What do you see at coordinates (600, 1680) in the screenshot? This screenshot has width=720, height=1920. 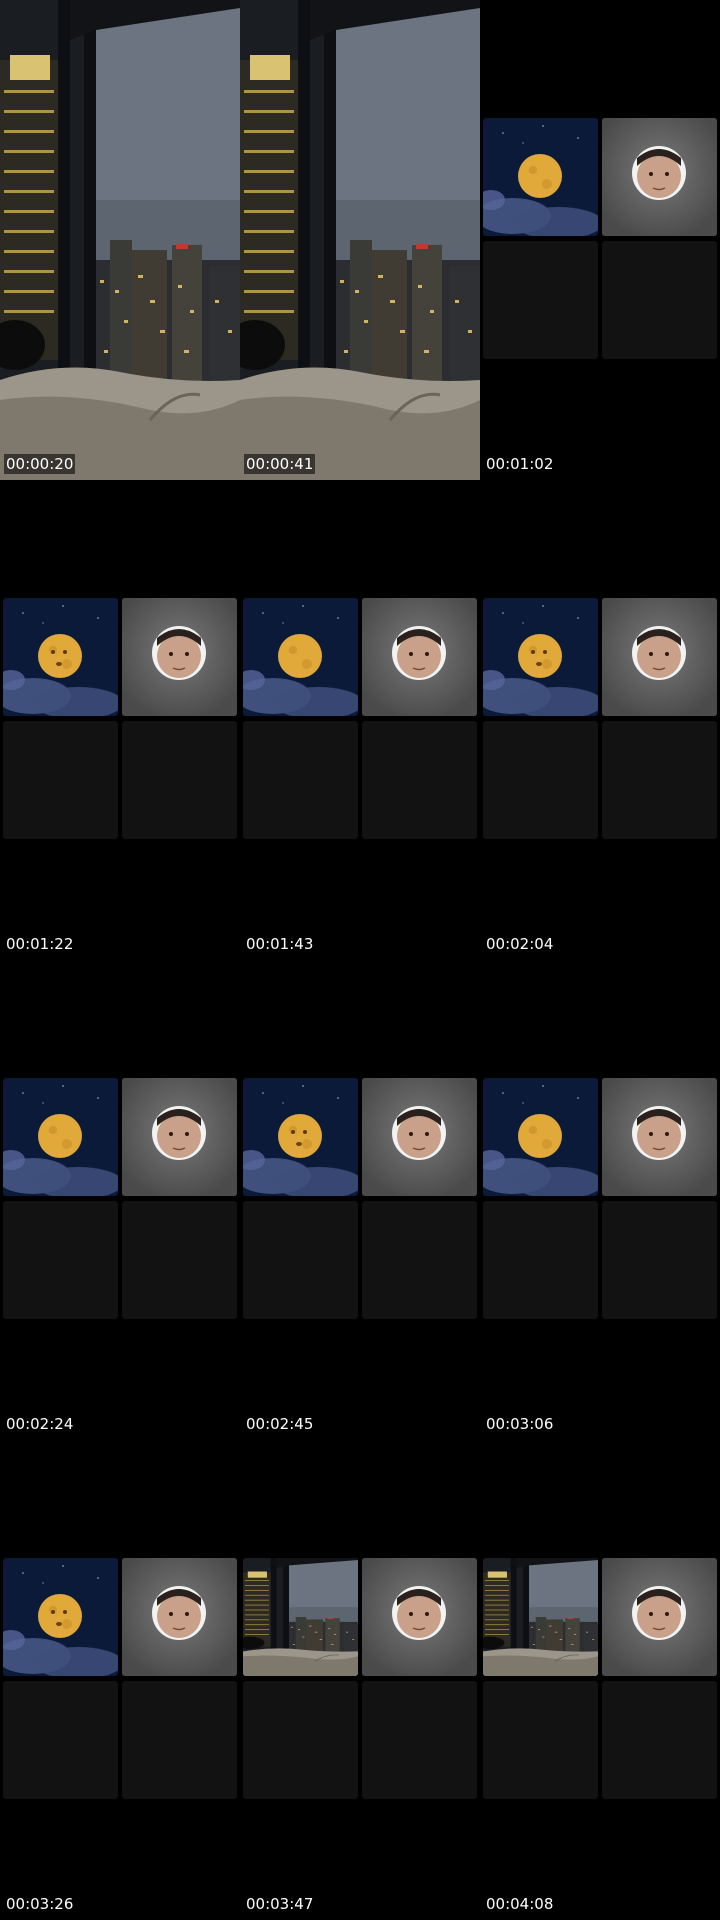 I see `frame-thumbnail: 00:04:08` at bounding box center [600, 1680].